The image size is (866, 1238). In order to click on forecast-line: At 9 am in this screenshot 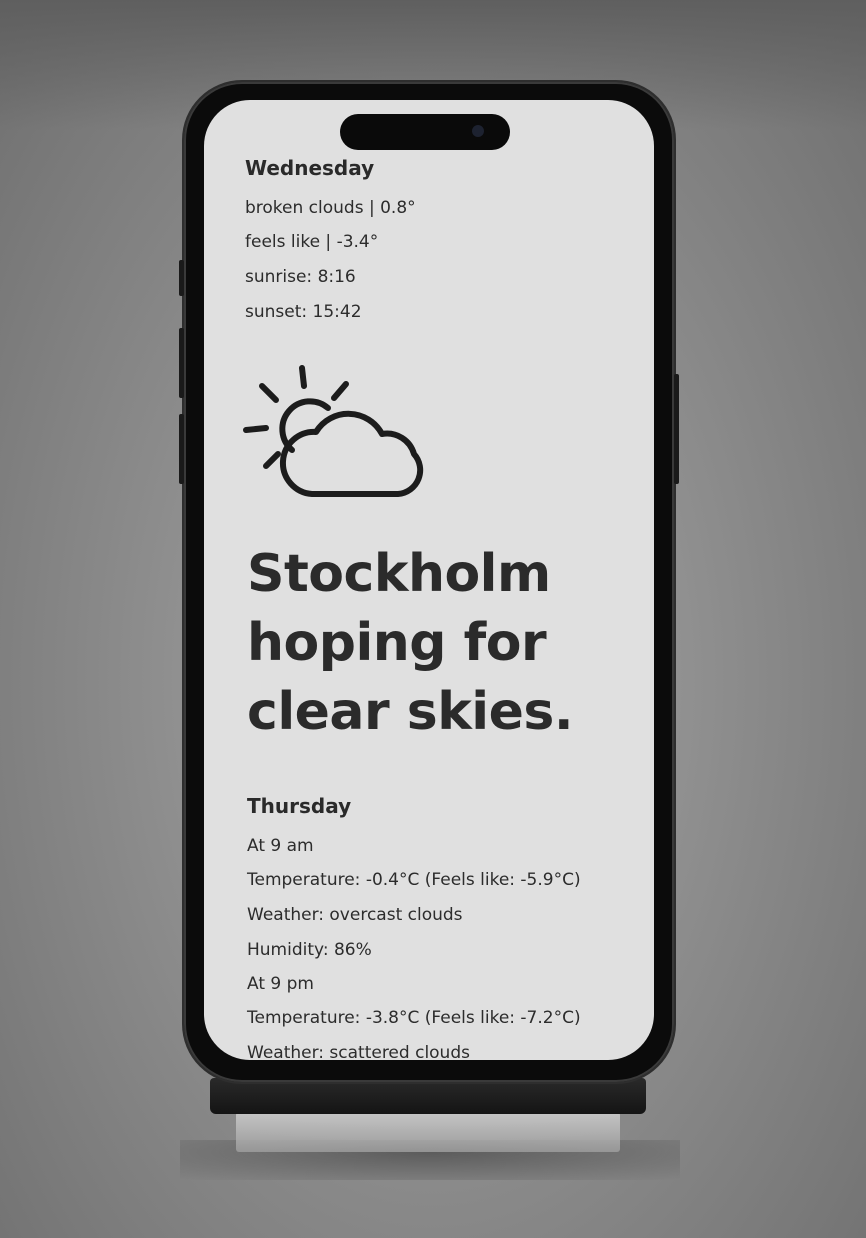, I will do `click(280, 846)`.